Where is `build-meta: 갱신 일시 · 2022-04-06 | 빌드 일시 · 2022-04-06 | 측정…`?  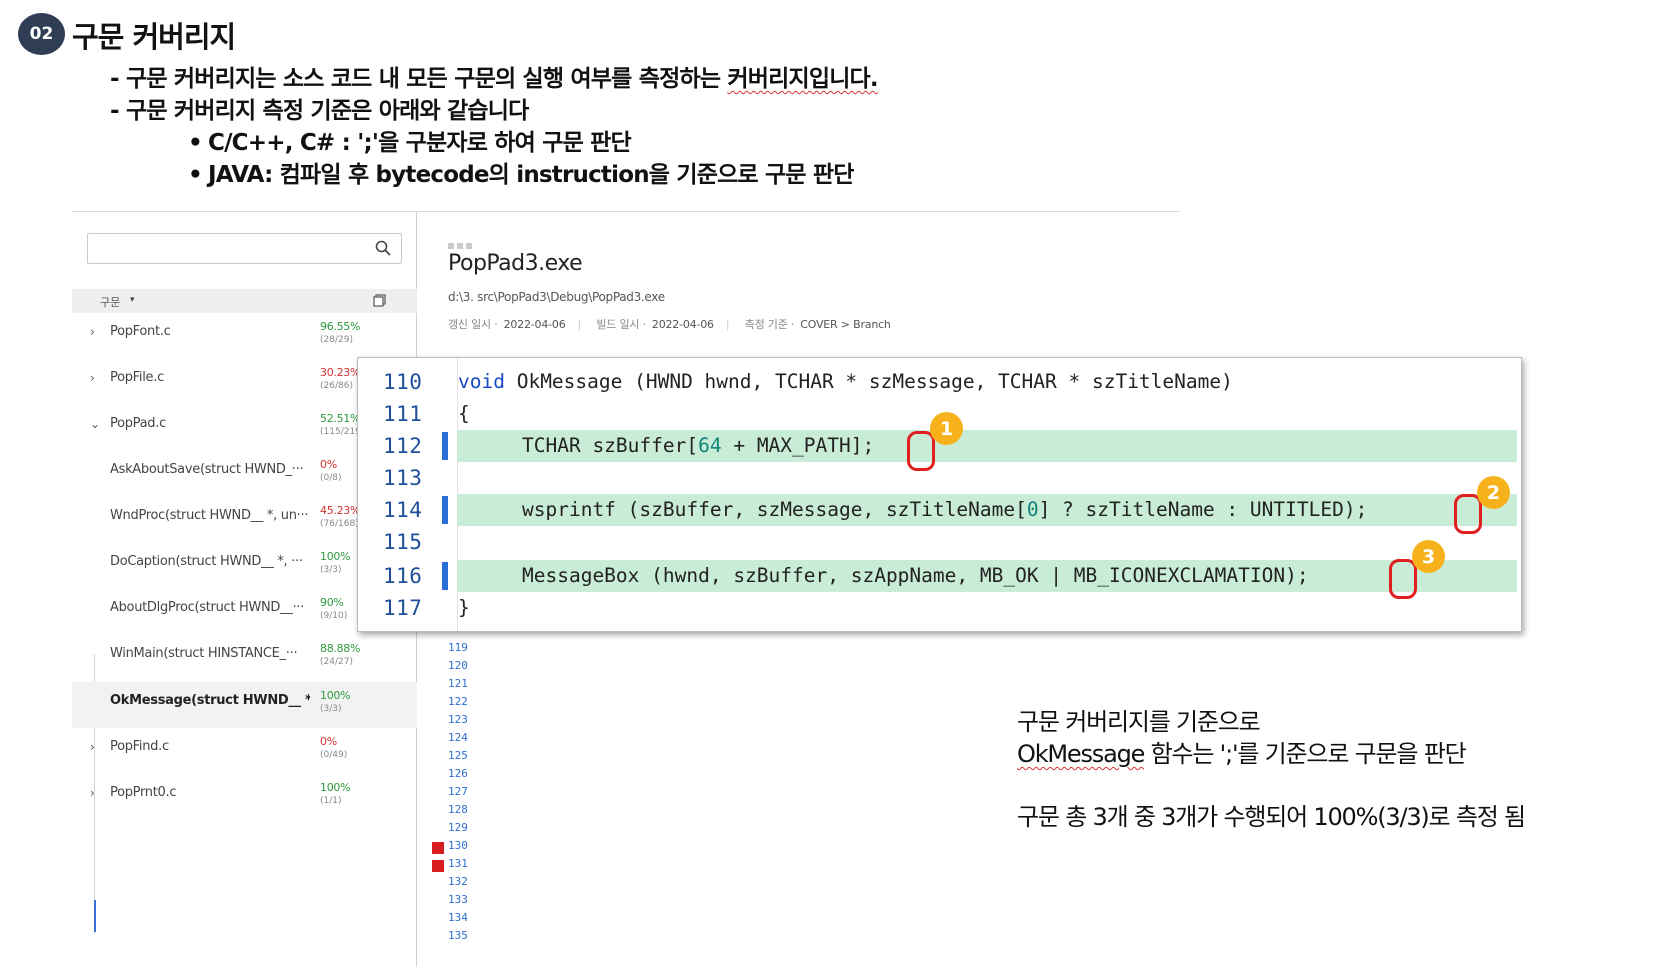
build-meta: 갱신 일시 · 2022-04-06 | 빌드 일시 · 2022-04-06 | 측정… is located at coordinates (669, 324).